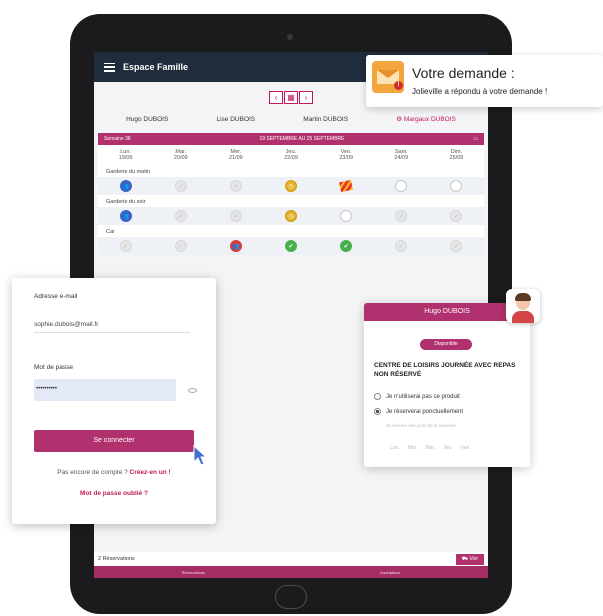 The image size is (603, 616). What do you see at coordinates (395, 448) in the screenshot?
I see `weekday-option: Lun.` at bounding box center [395, 448].